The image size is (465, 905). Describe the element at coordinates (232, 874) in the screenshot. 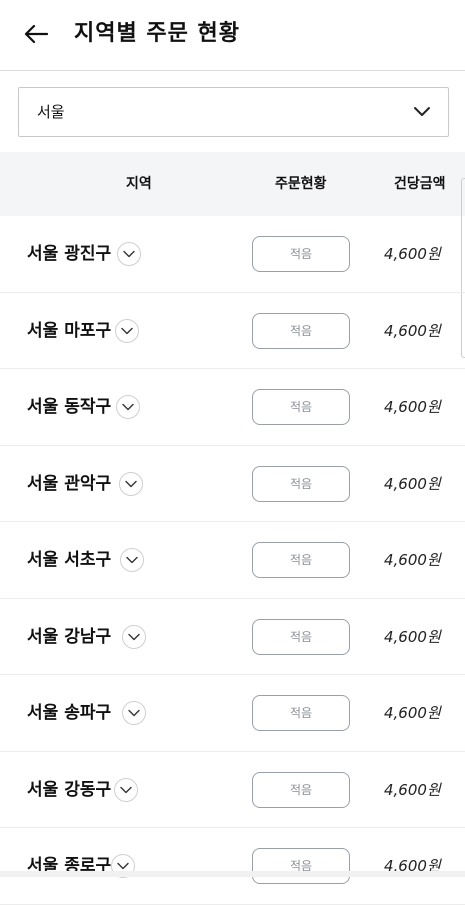

I see `bottom-edge` at that location.